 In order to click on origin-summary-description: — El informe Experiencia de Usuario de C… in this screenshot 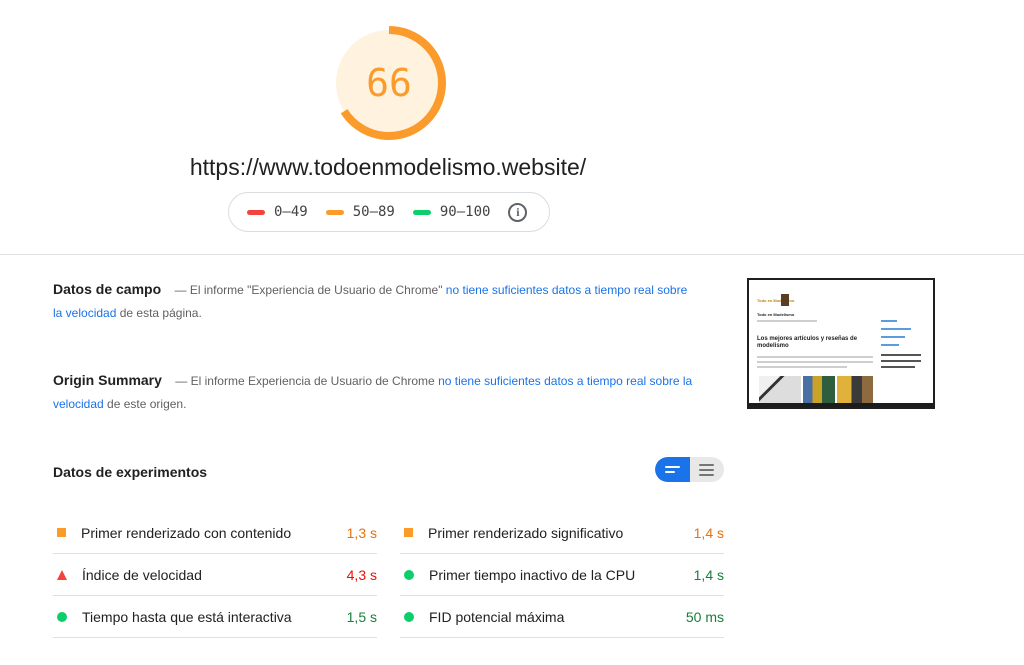, I will do `click(305, 381)`.